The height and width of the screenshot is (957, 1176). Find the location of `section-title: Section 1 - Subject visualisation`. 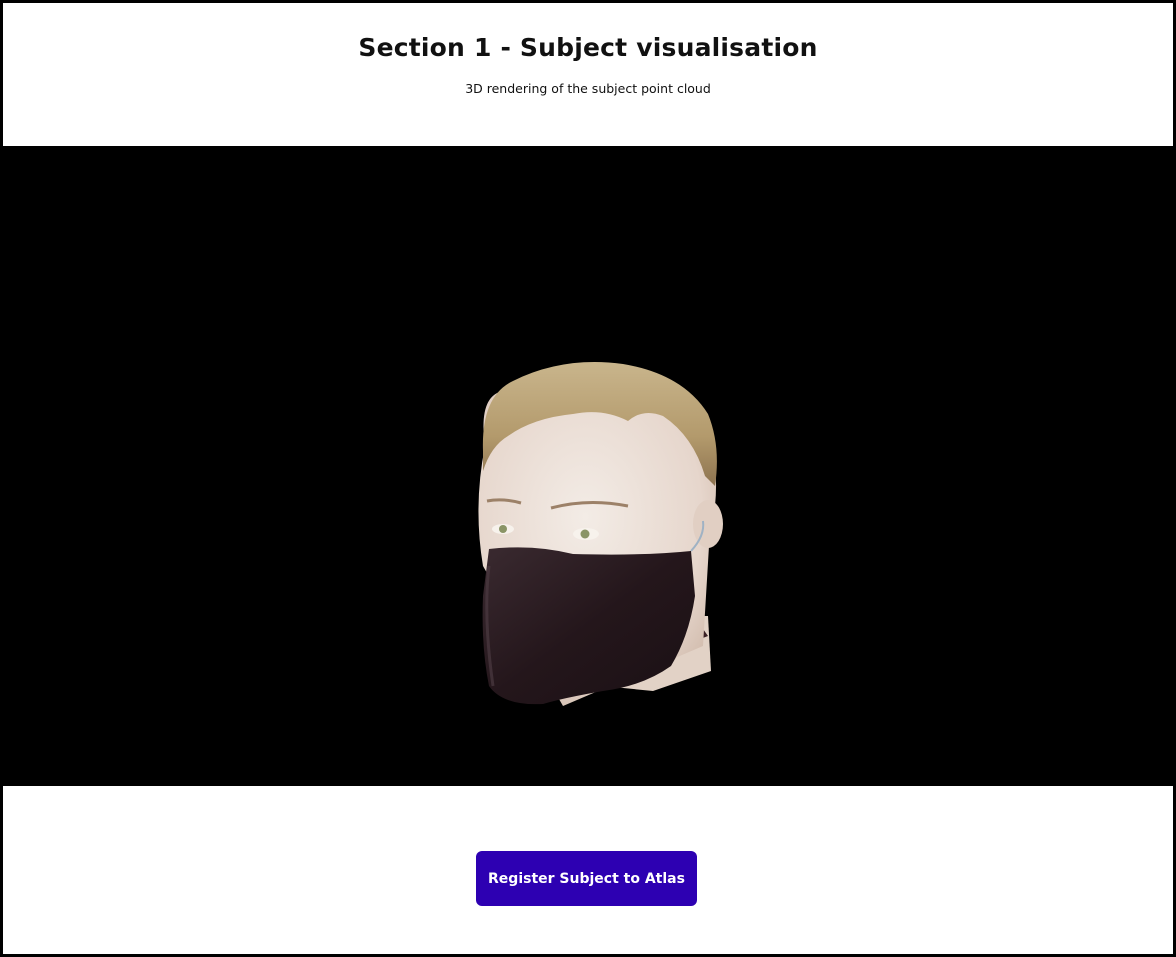

section-title: Section 1 - Subject visualisation is located at coordinates (588, 47).